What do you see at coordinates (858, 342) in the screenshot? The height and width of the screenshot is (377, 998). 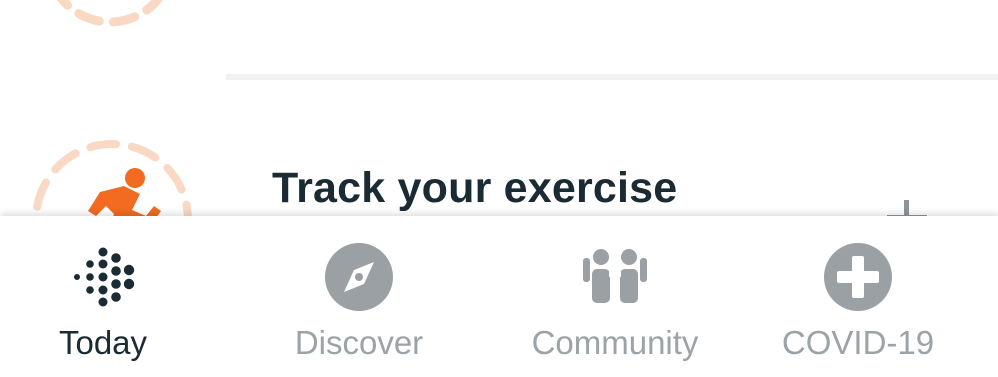 I see `nav-label-covid-19: COVID-19` at bounding box center [858, 342].